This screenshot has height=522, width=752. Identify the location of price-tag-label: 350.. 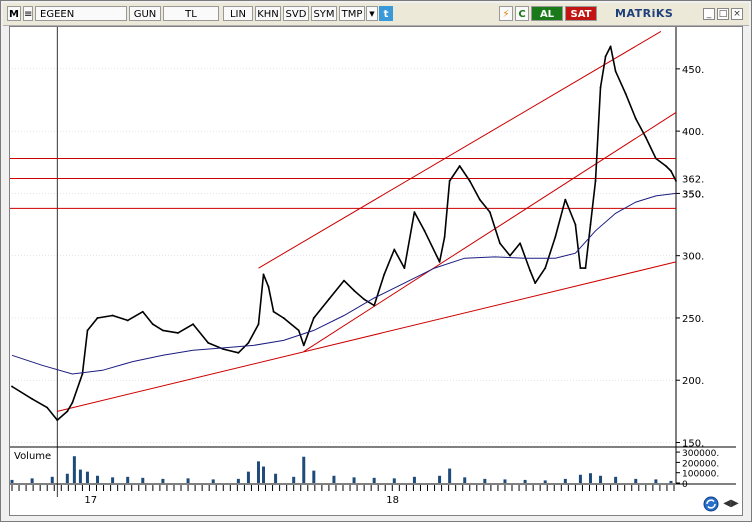
(693, 194).